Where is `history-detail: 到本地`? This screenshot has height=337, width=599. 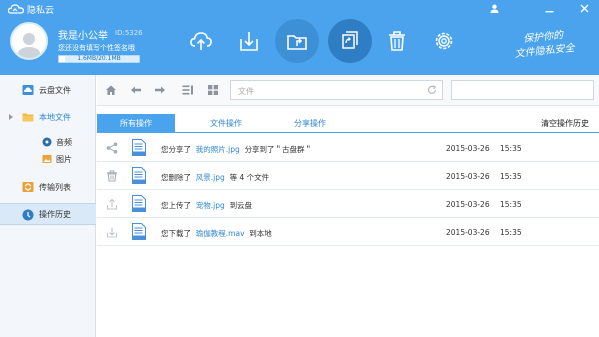
history-detail: 到本地 is located at coordinates (260, 233).